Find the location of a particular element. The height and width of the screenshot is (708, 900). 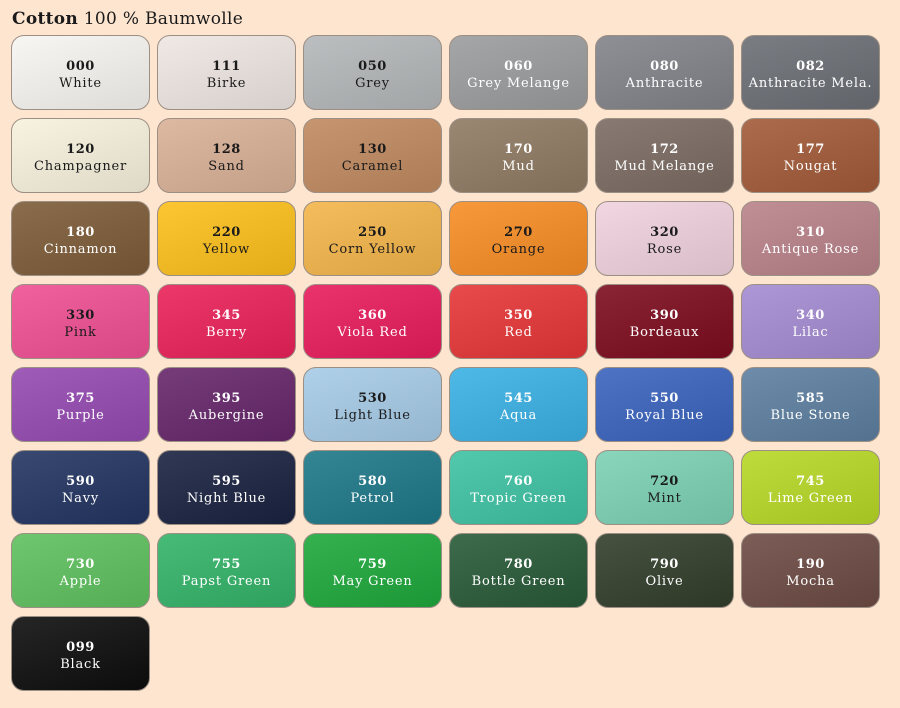

heading-material: 100 % Baumwolle is located at coordinates (163, 19).